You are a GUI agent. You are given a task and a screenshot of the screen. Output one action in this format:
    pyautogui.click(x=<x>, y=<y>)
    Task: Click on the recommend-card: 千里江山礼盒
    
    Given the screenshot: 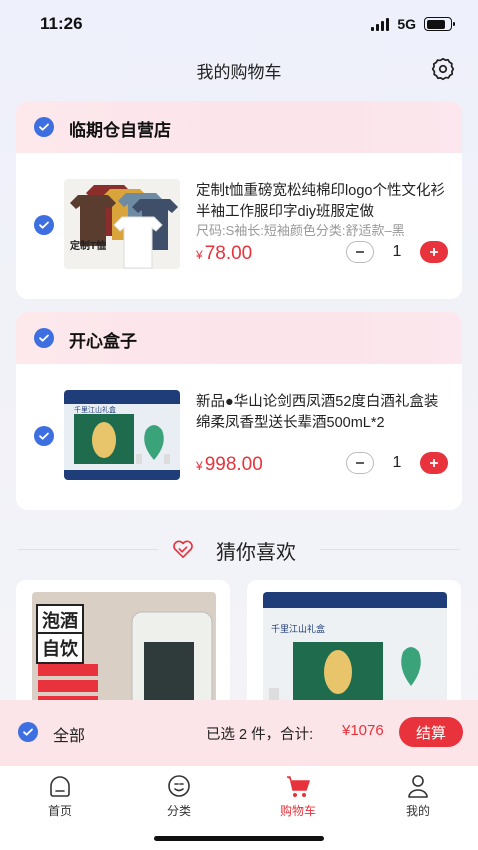 What is the action you would take?
    pyautogui.click(x=354, y=650)
    